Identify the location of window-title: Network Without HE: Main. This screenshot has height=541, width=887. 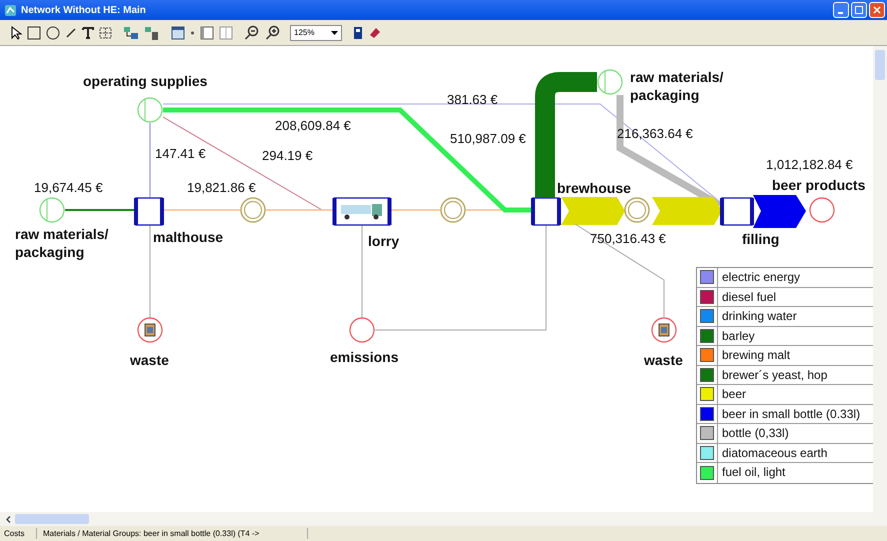
(84, 10).